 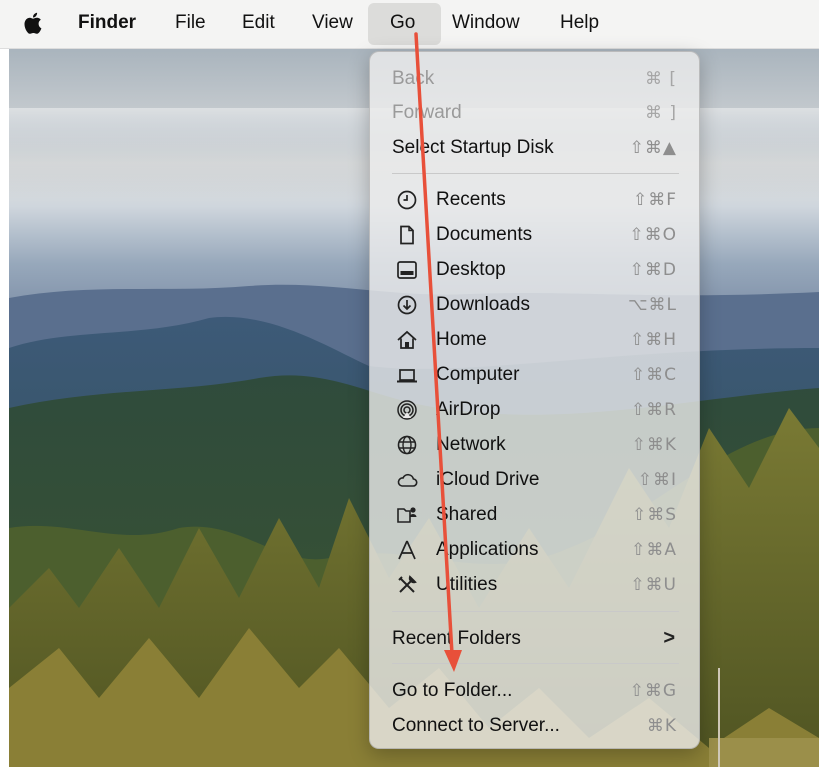 What do you see at coordinates (660, 79) in the screenshot?
I see `shortcut: ⌘ [` at bounding box center [660, 79].